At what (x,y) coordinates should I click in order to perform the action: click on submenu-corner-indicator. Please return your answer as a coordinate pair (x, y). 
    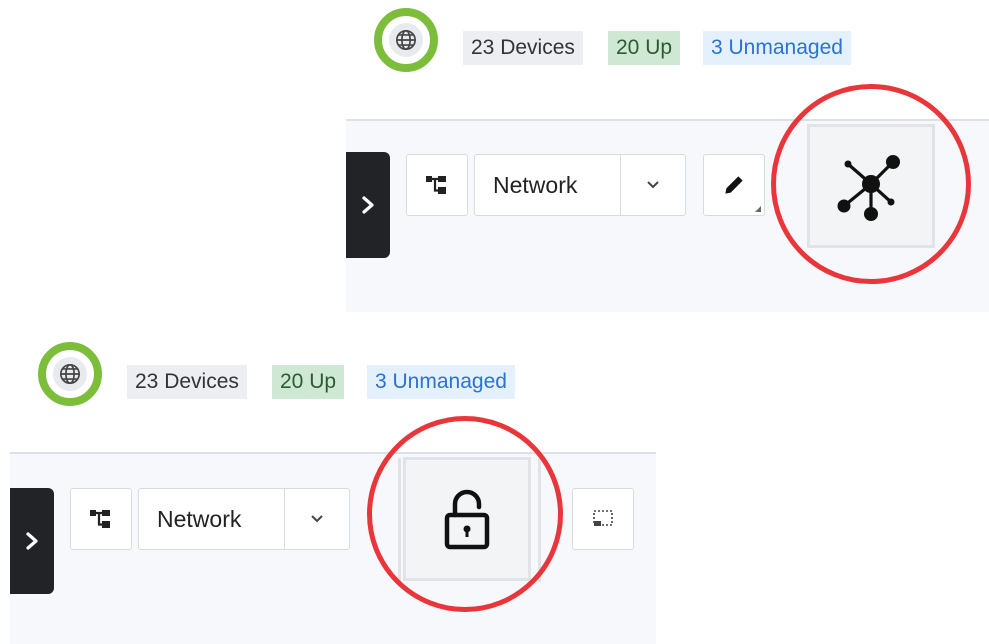
    Looking at the image, I should click on (758, 209).